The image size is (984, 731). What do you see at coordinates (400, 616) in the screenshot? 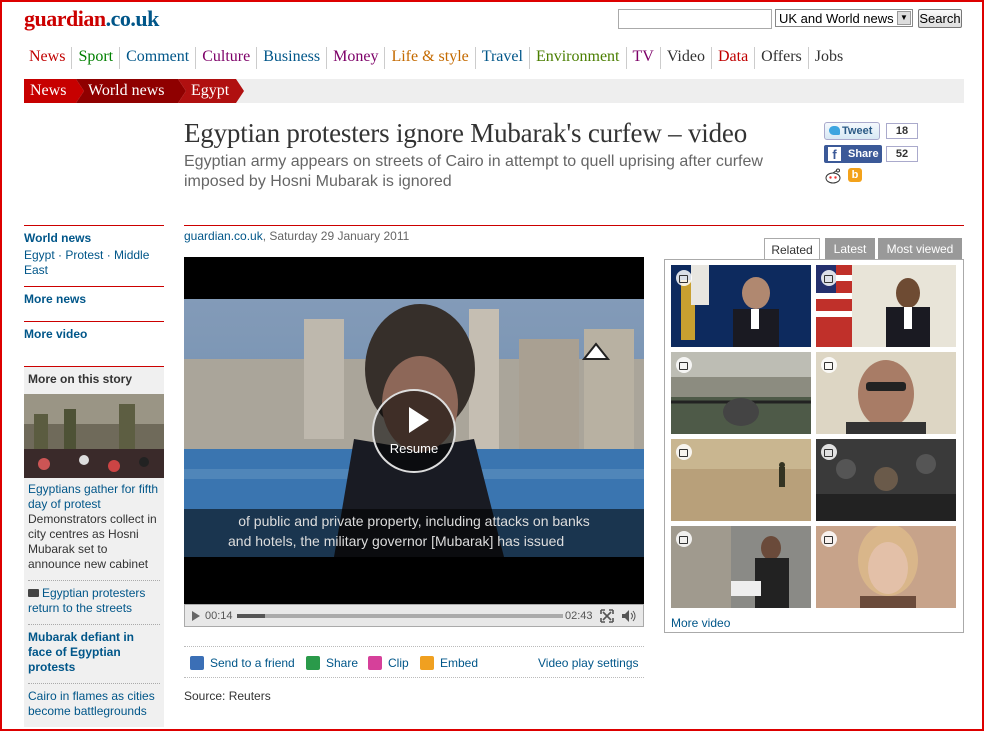
I see `progress-track` at bounding box center [400, 616].